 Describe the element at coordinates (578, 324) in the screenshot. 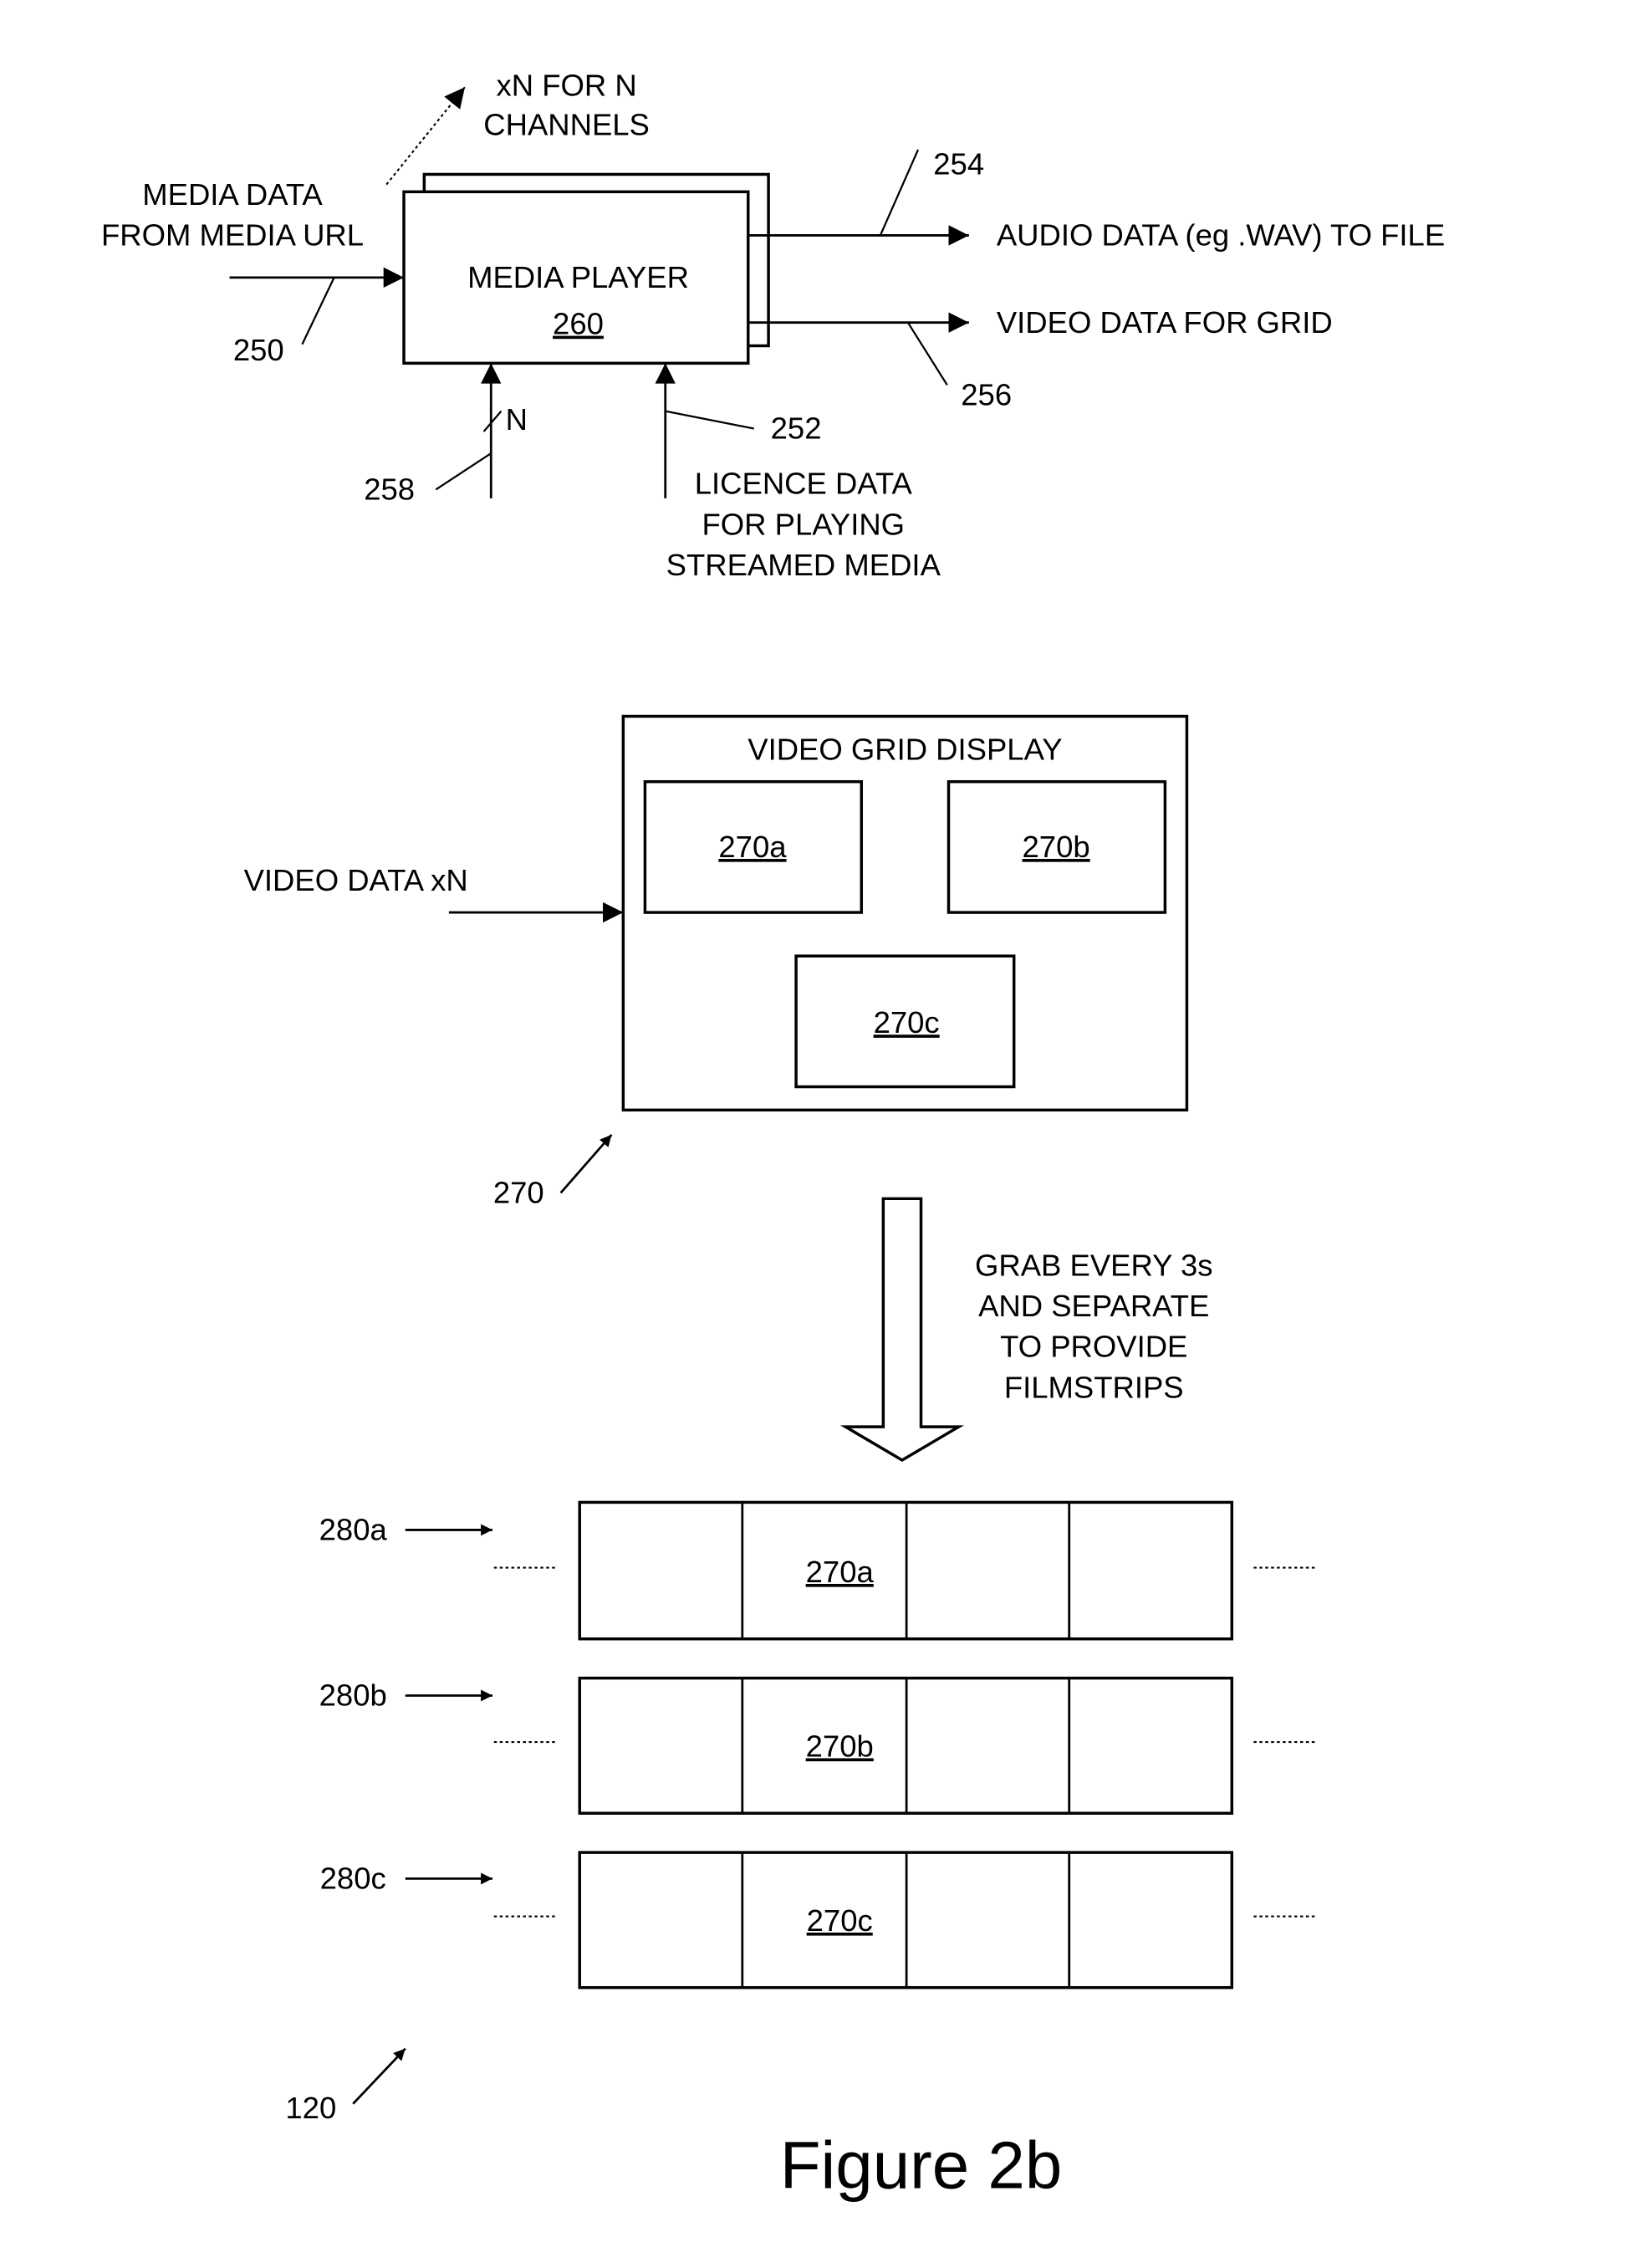

I see `media-player-ref: 260` at that location.